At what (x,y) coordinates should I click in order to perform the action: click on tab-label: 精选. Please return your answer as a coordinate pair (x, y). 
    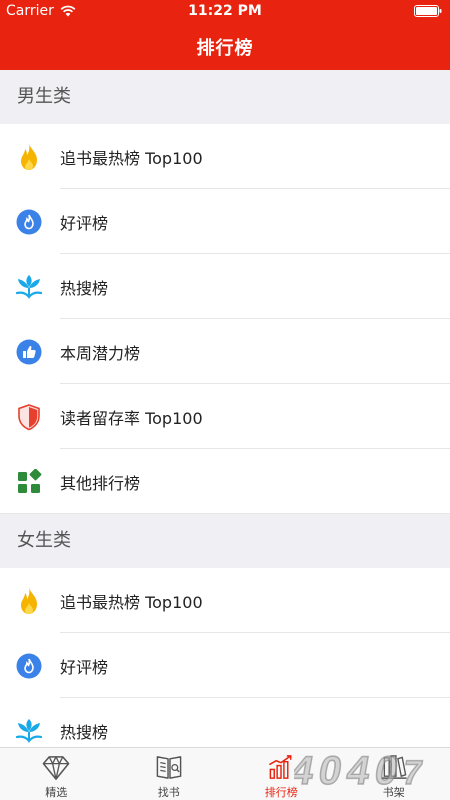
    Looking at the image, I should click on (56, 792).